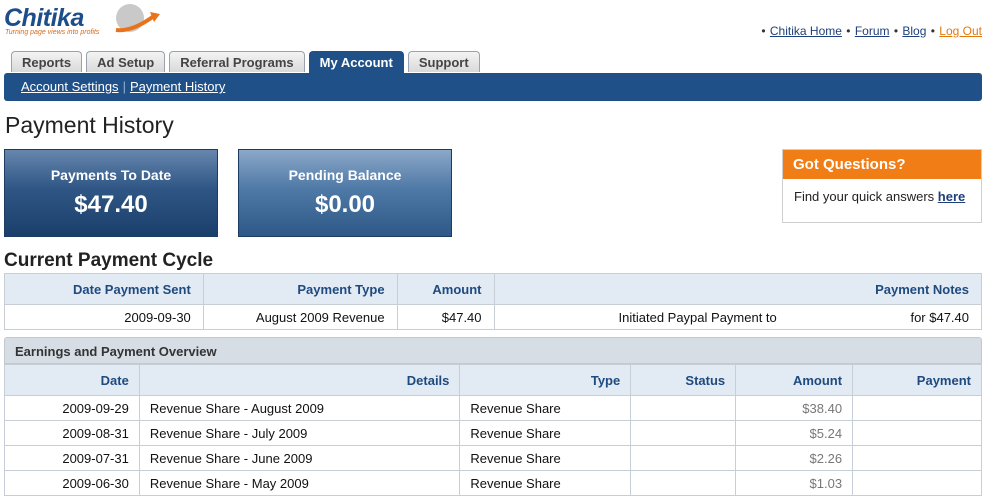 The width and height of the screenshot is (988, 496). Describe the element at coordinates (683, 380) in the screenshot. I see `column-header: Status` at that location.